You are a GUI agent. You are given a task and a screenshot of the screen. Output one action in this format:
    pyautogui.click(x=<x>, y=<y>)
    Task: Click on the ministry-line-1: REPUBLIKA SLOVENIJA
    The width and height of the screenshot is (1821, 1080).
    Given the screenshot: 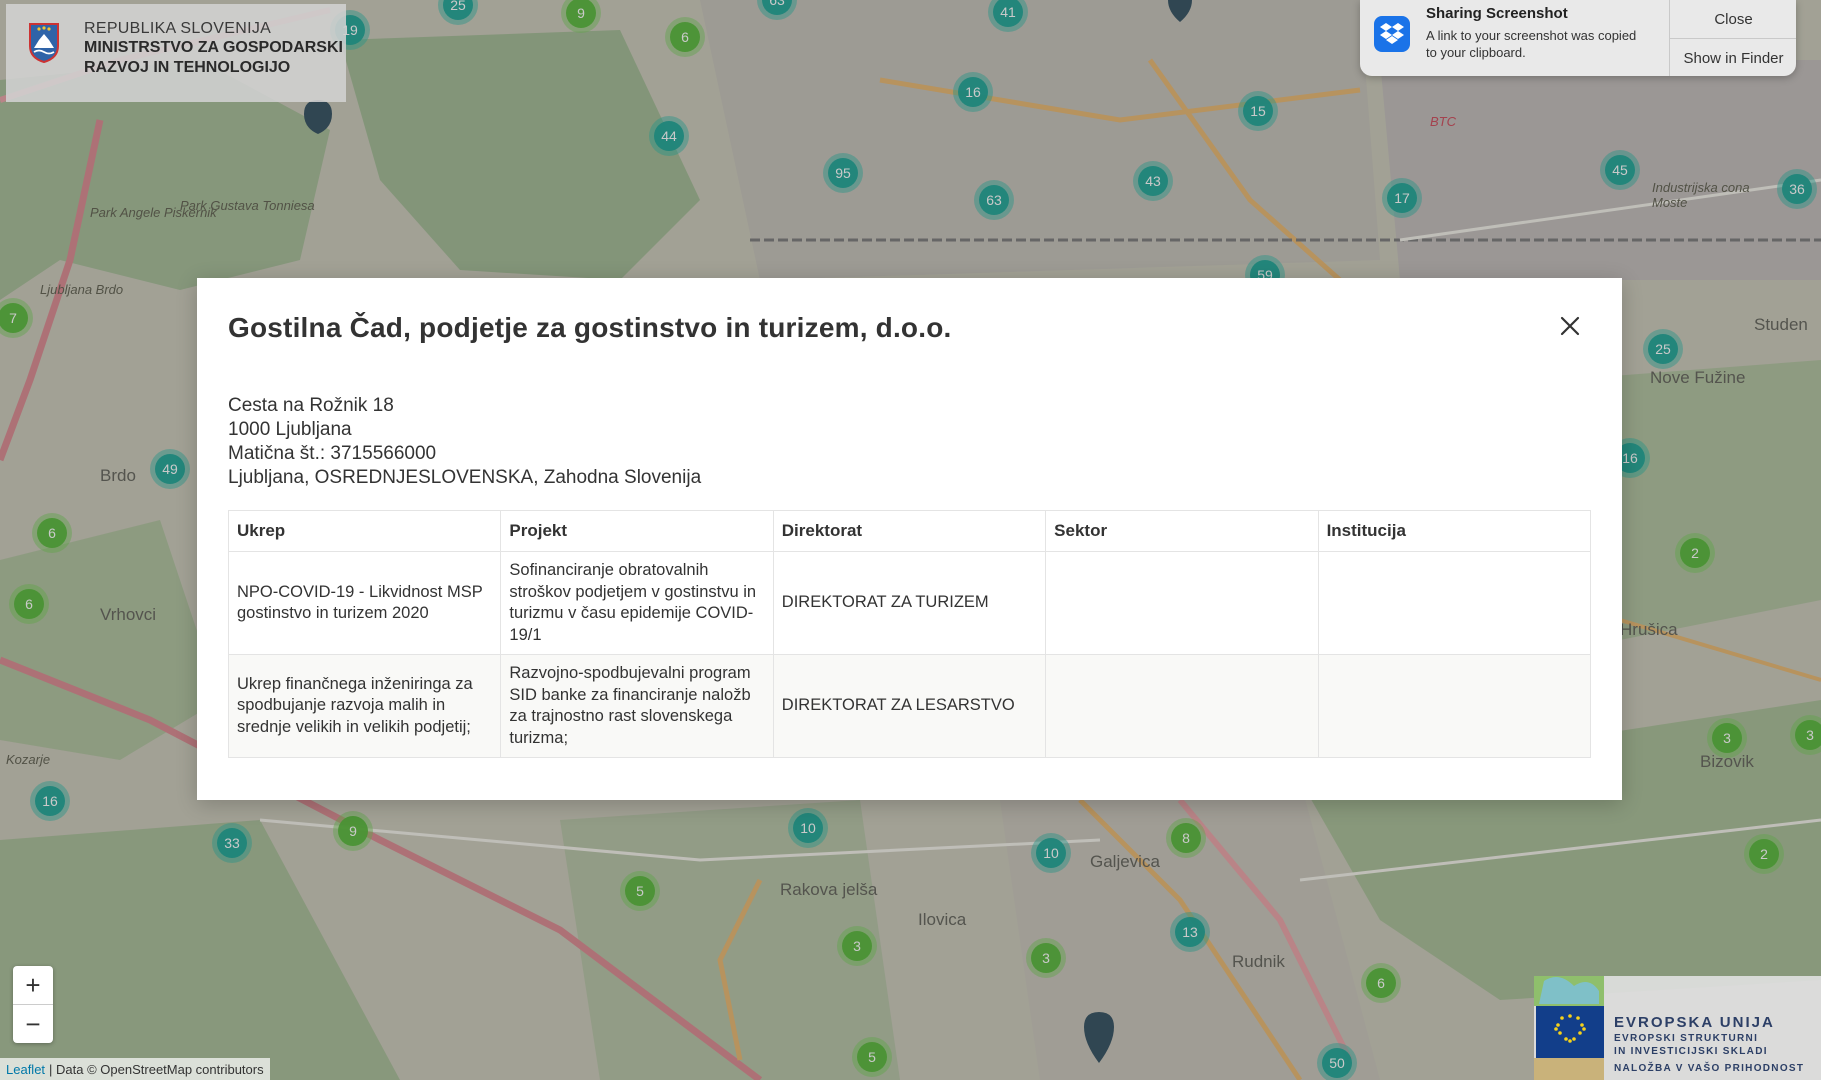 What is the action you would take?
    pyautogui.click(x=178, y=28)
    